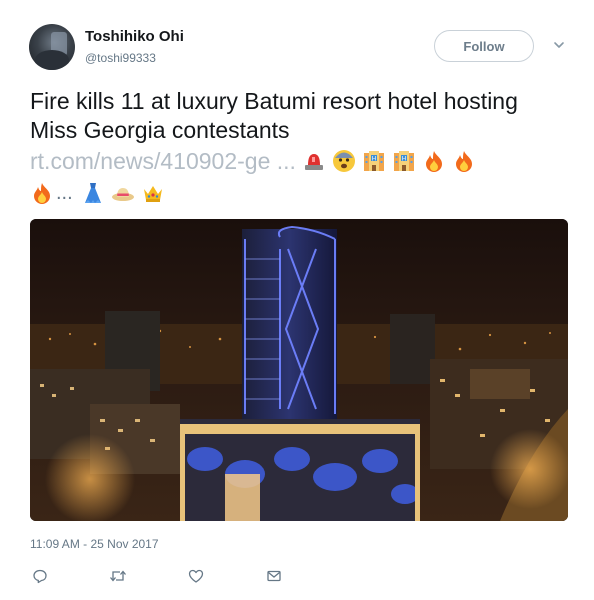 The image size is (594, 600). Describe the element at coordinates (123, 193) in the screenshot. I see `hat-emoji` at that location.